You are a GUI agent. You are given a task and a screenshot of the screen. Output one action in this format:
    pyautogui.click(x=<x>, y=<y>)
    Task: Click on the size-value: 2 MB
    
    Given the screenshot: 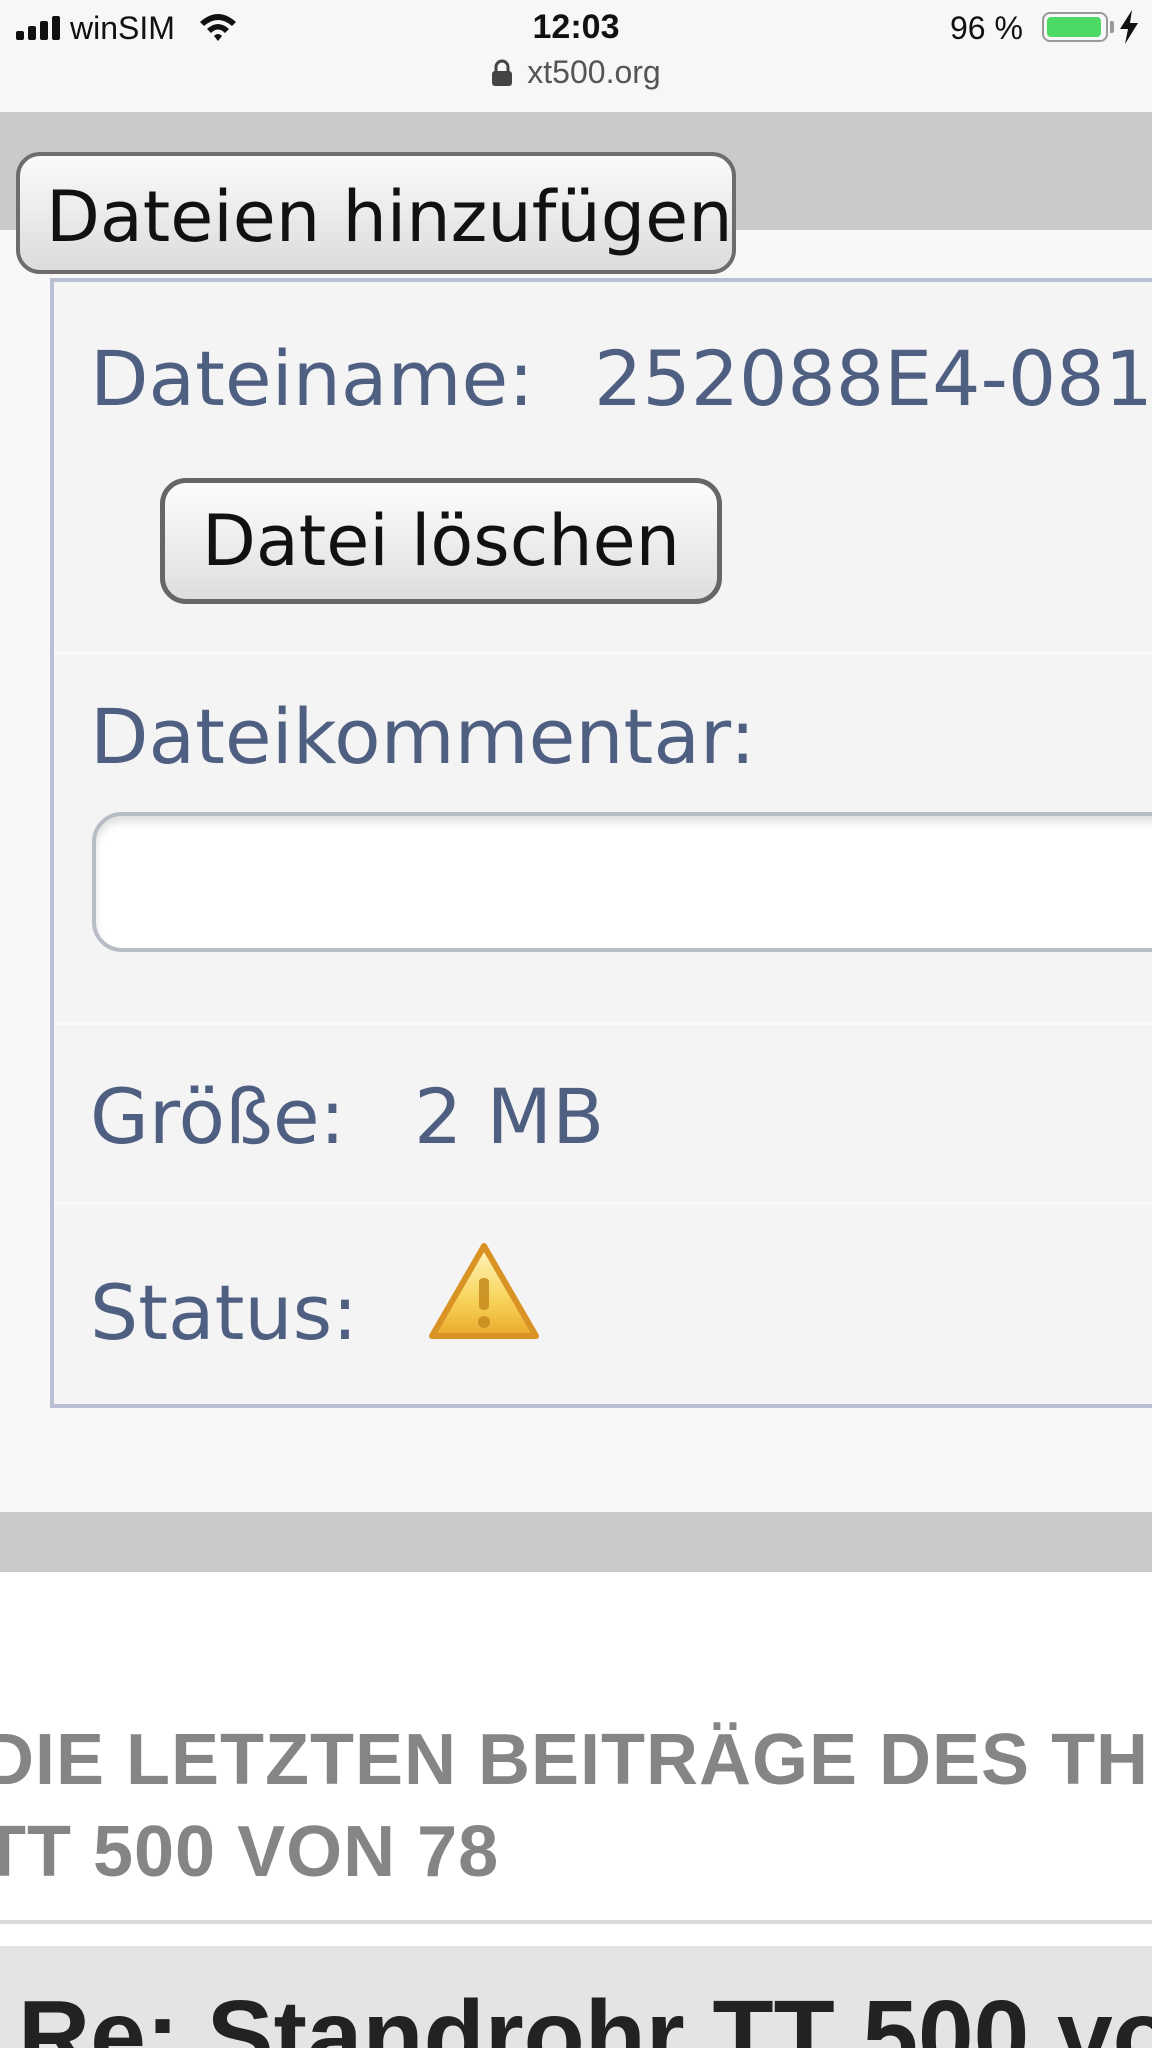 What is the action you would take?
    pyautogui.click(x=509, y=1116)
    